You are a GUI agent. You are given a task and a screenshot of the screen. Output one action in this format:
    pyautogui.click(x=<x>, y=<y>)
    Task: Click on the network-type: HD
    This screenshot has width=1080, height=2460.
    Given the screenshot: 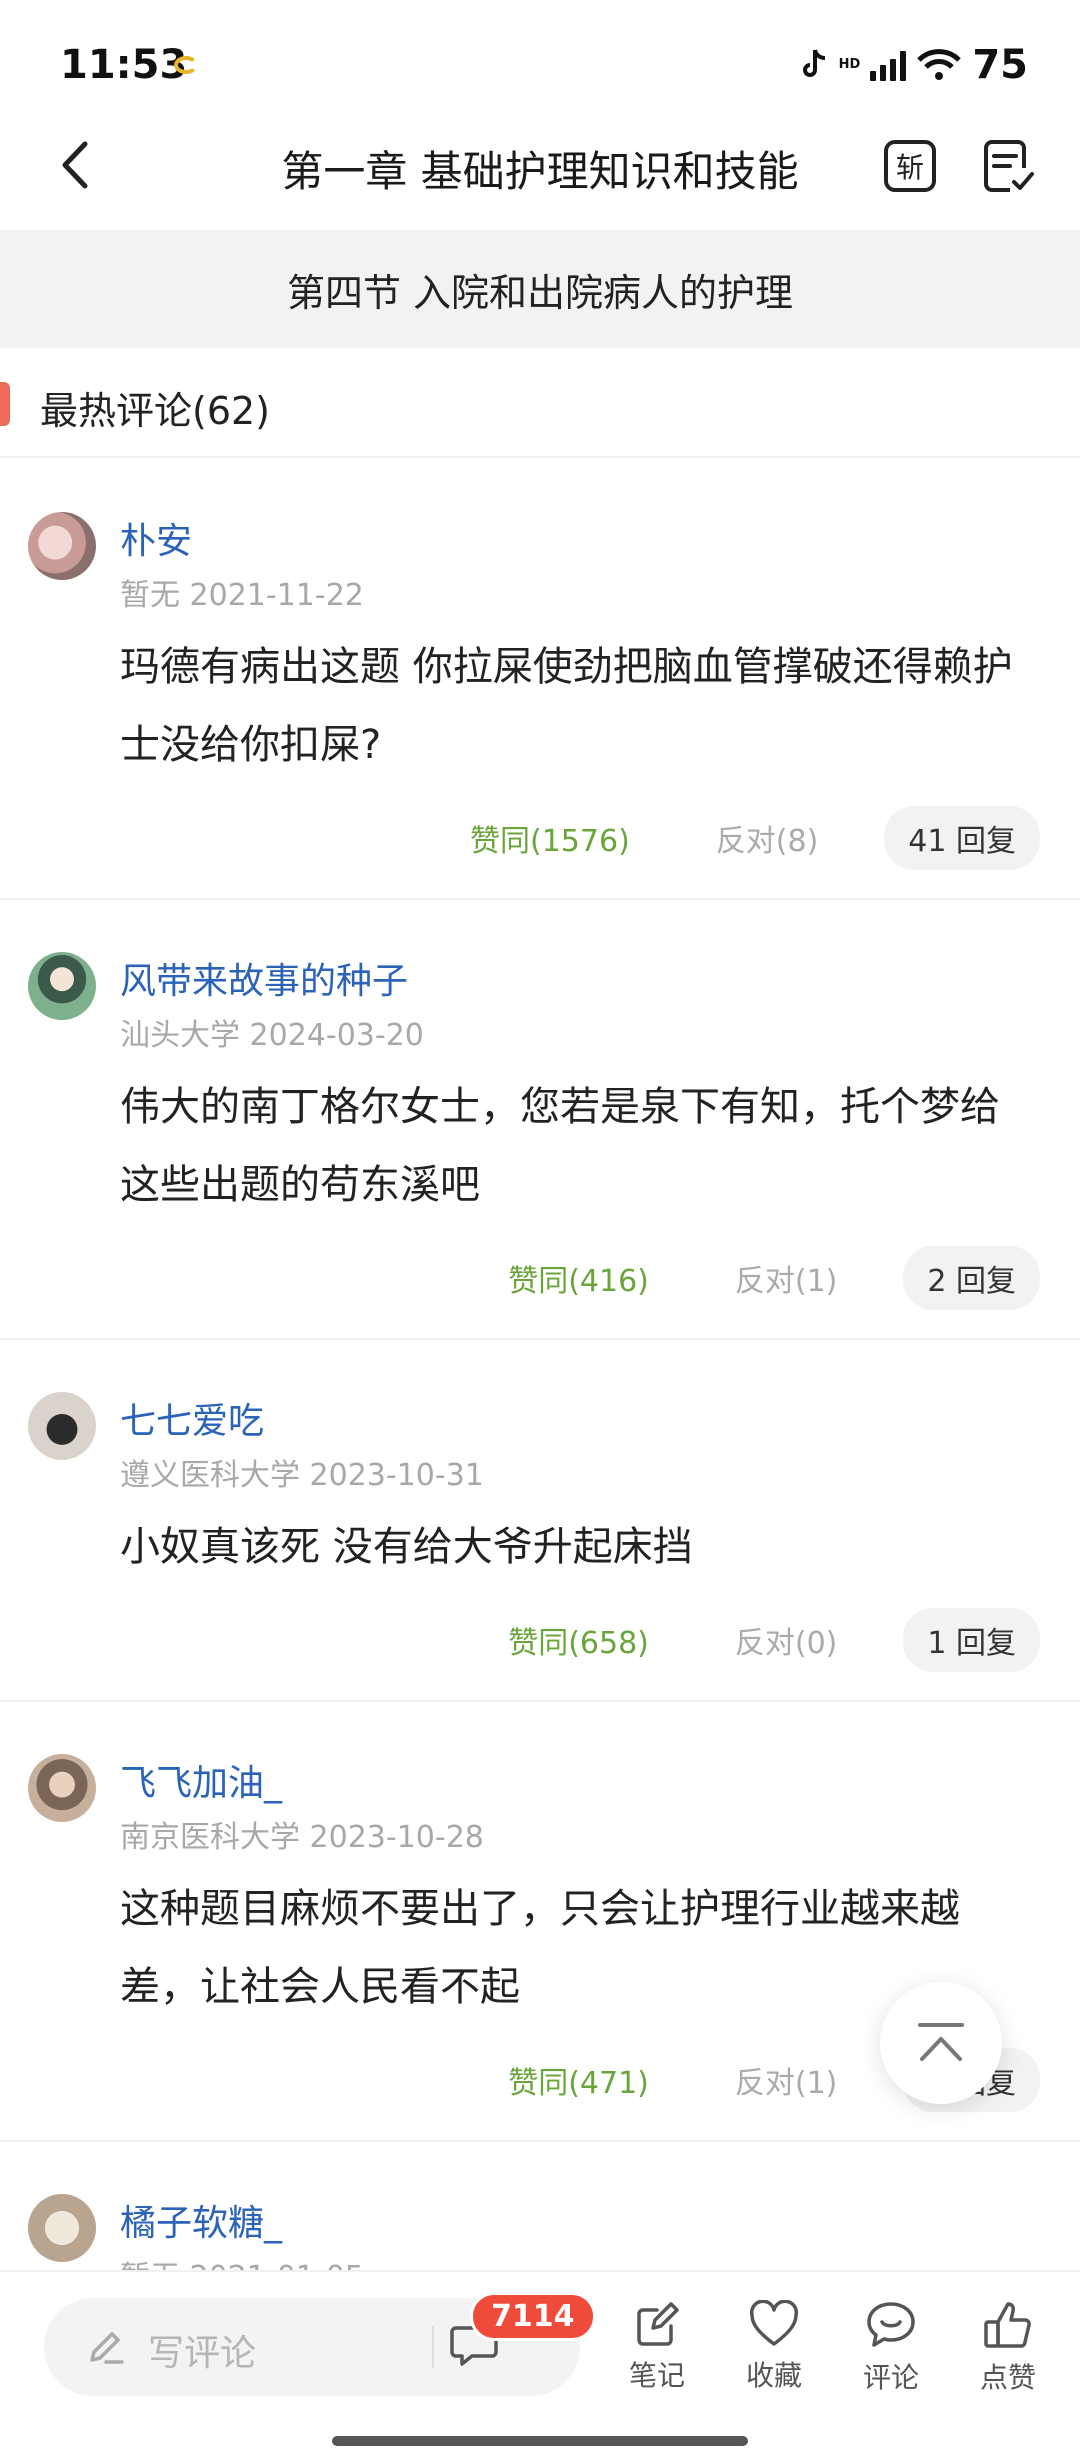 What is the action you would take?
    pyautogui.click(x=849, y=64)
    